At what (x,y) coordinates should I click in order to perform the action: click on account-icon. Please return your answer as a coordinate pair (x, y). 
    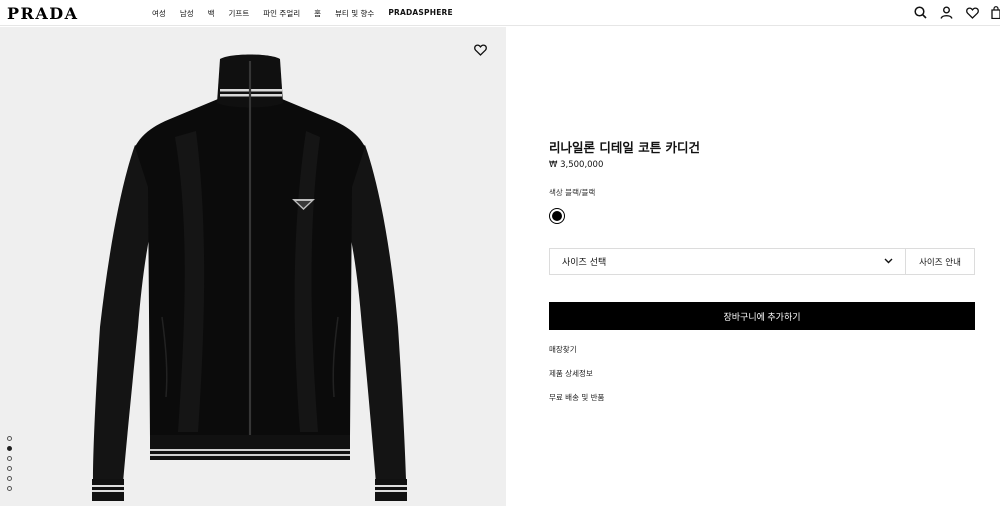
    Looking at the image, I should click on (946, 12).